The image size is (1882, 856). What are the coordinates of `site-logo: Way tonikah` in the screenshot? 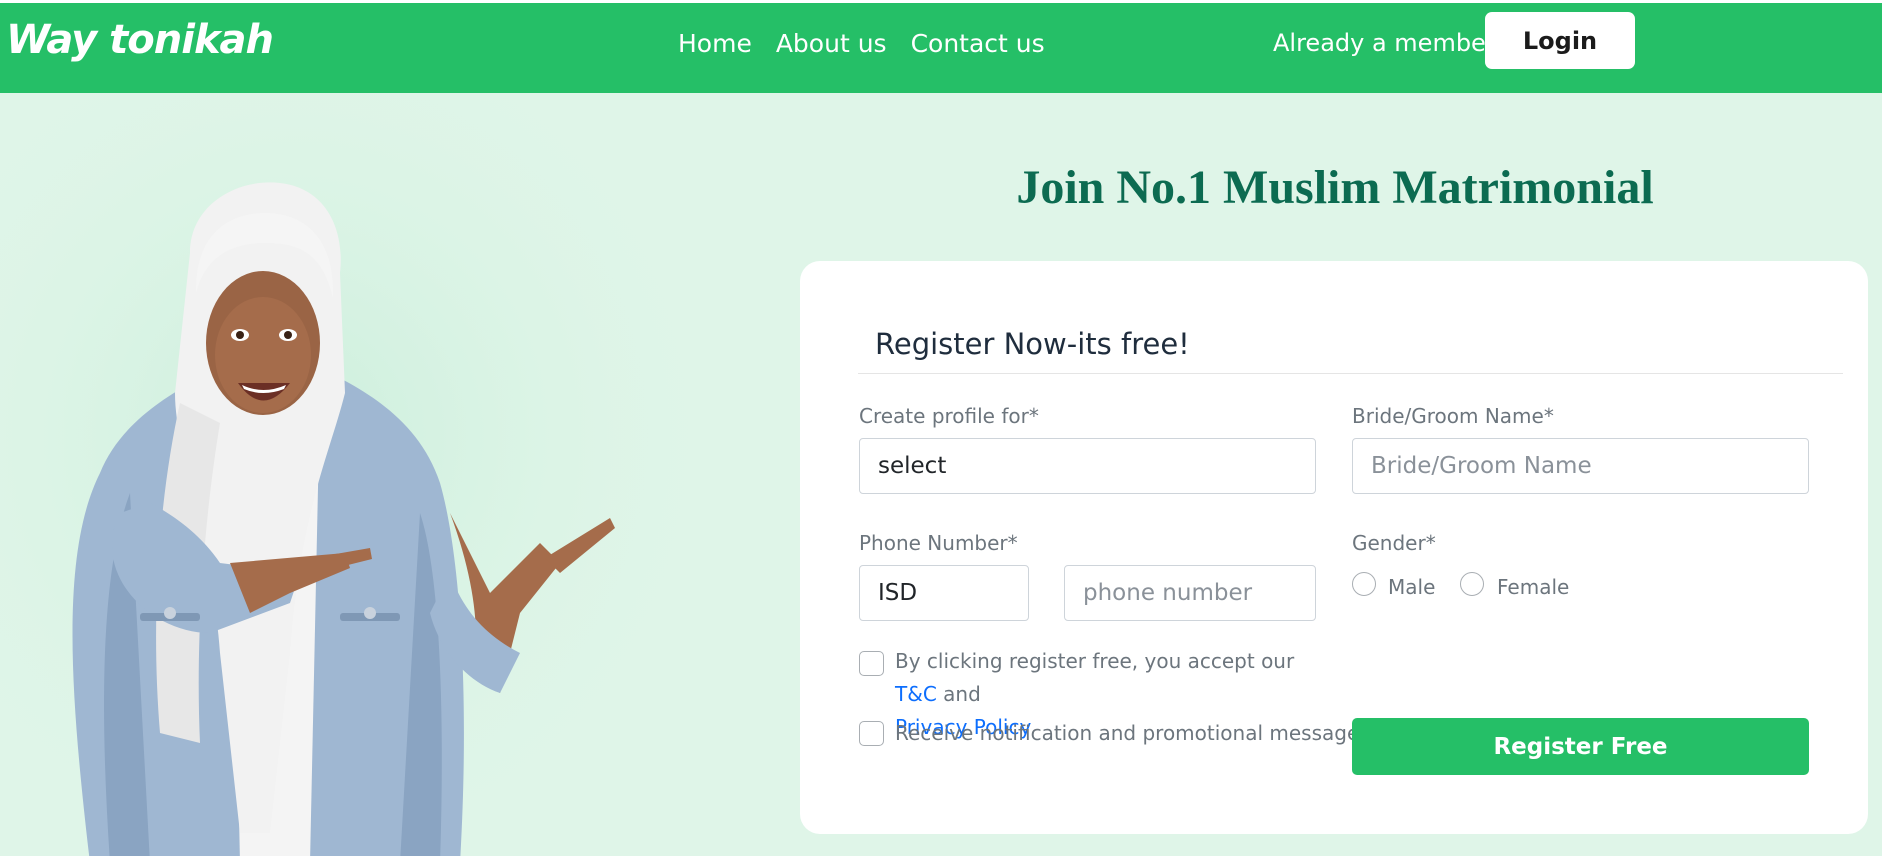 It's located at (140, 40).